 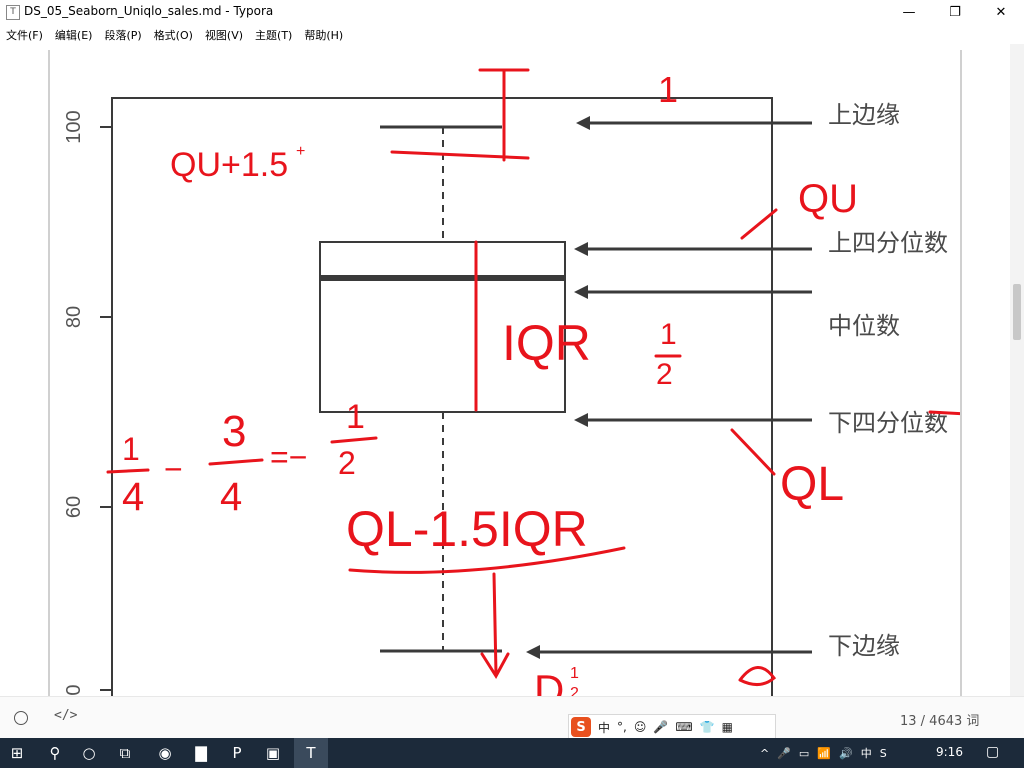 What do you see at coordinates (939, 719) in the screenshot?
I see `word-count: 13 / 4643 词` at bounding box center [939, 719].